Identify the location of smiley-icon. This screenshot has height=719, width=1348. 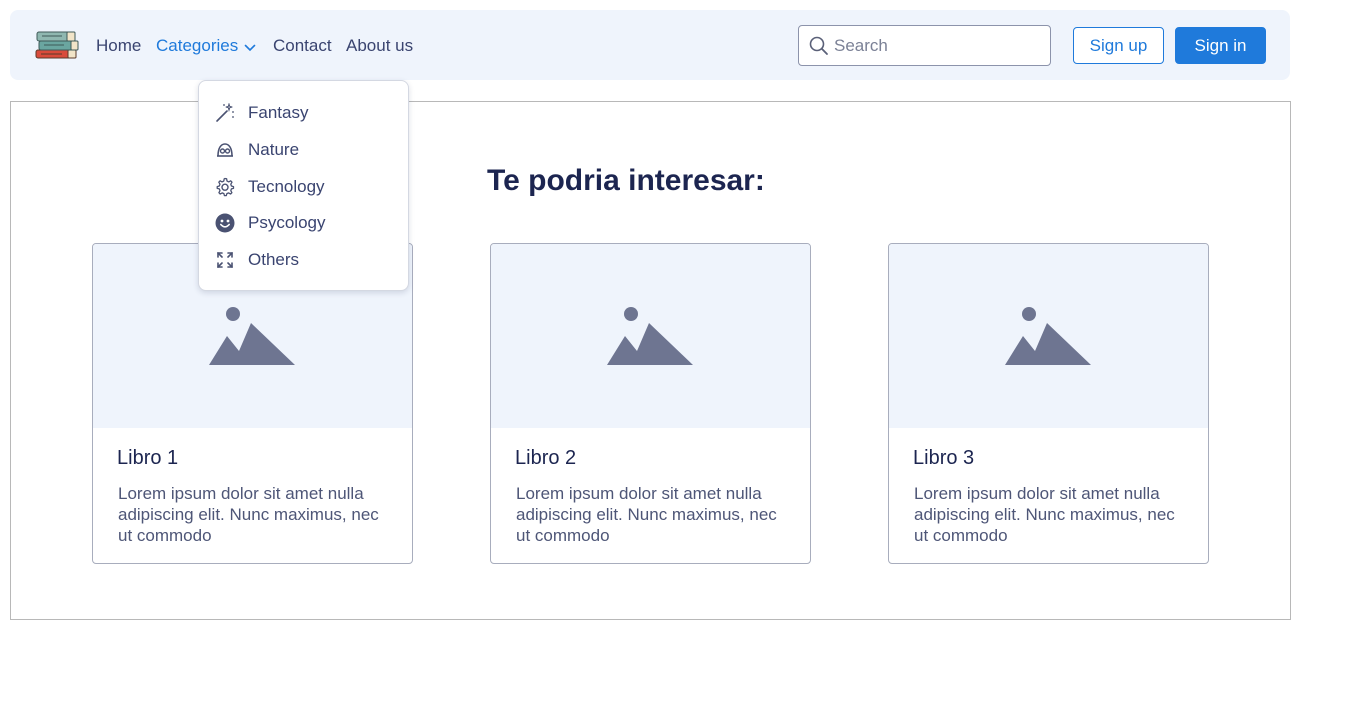
(225, 223).